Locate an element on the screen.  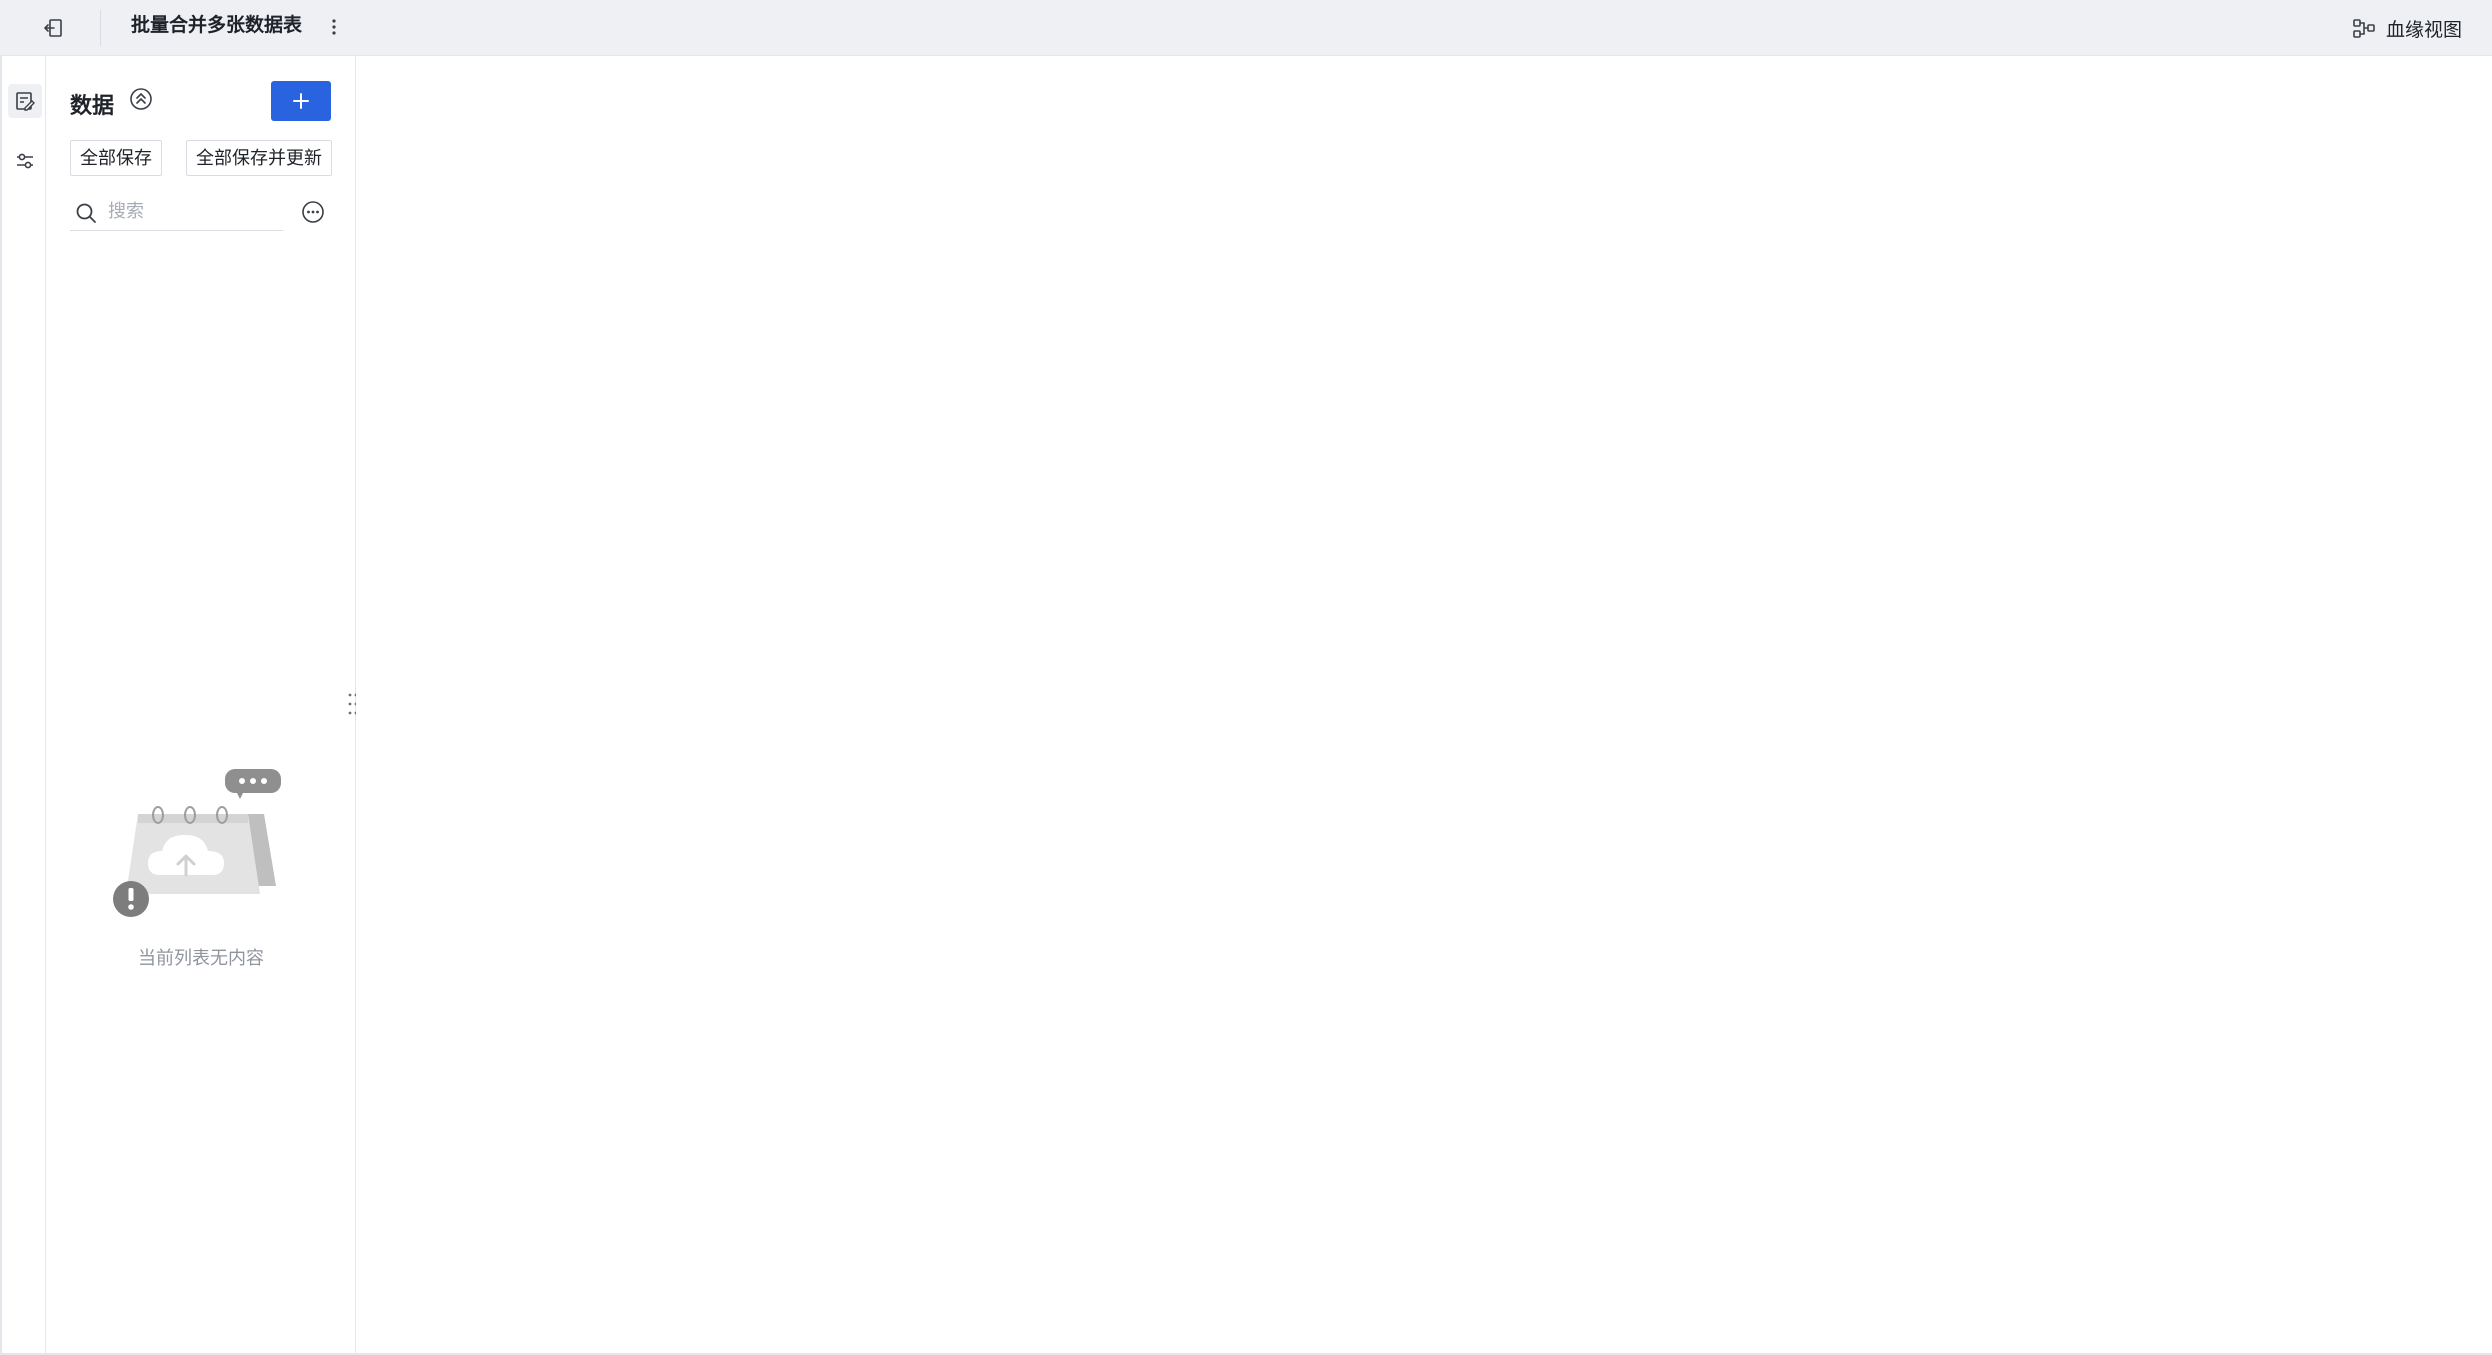
search-box is located at coordinates (176, 212).